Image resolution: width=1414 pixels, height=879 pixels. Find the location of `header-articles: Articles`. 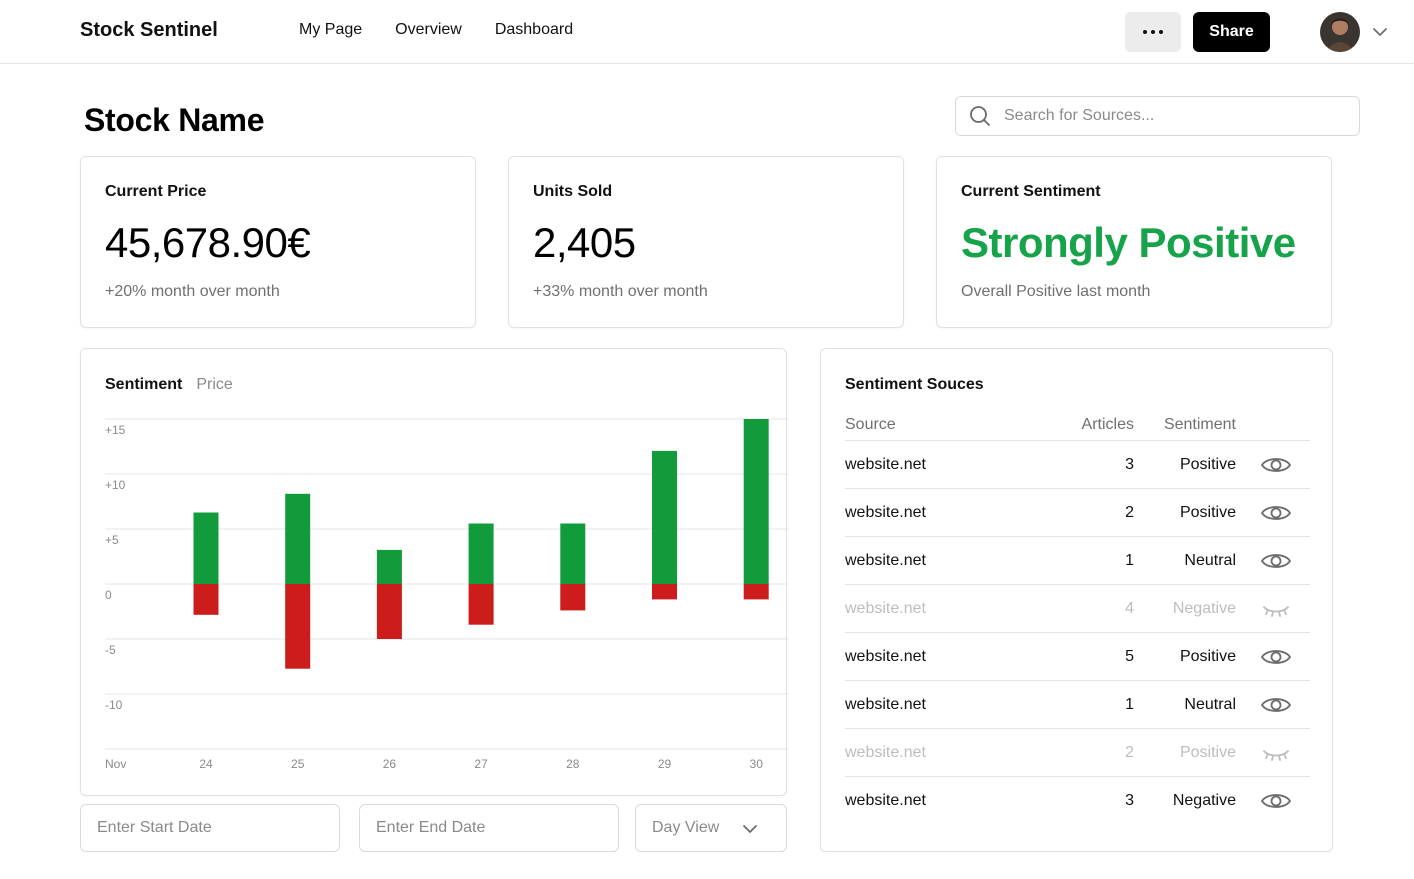

header-articles: Articles is located at coordinates (1089, 425).